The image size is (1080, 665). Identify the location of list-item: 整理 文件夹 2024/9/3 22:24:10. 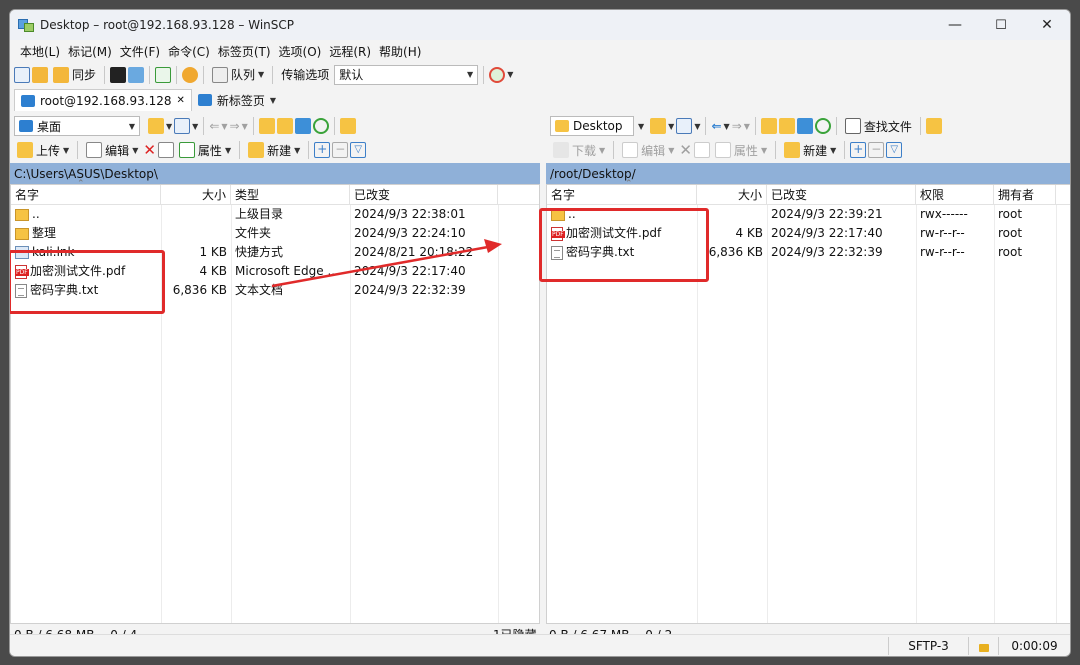
(275, 233).